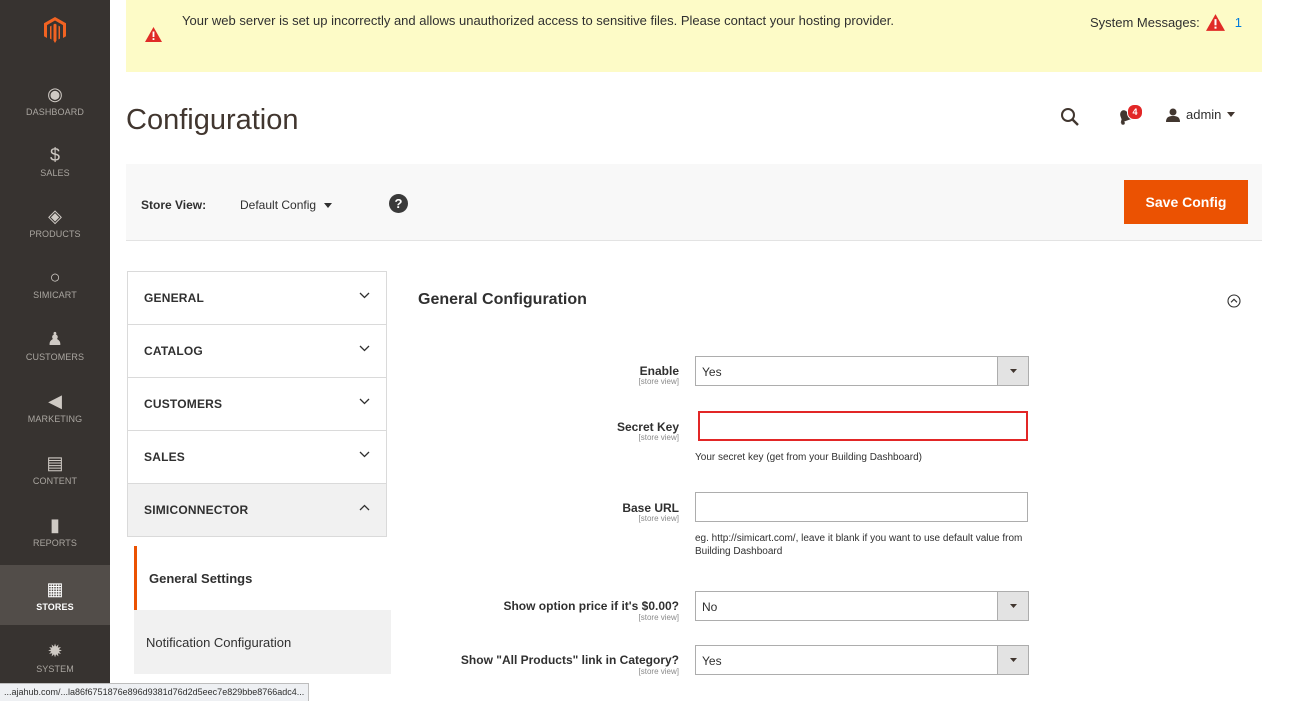 This screenshot has height=701, width=1289. Describe the element at coordinates (591, 606) in the screenshot. I see `show-option-price-label: Show option price if it's $0.00?` at that location.